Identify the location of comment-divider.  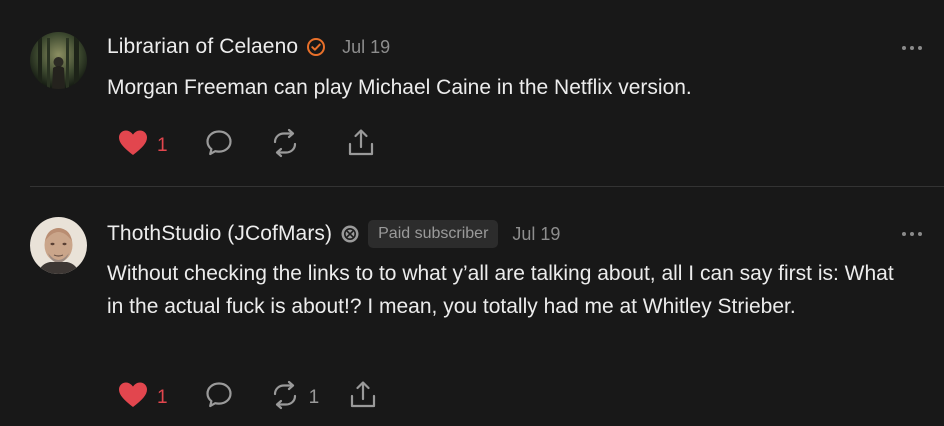
(487, 186).